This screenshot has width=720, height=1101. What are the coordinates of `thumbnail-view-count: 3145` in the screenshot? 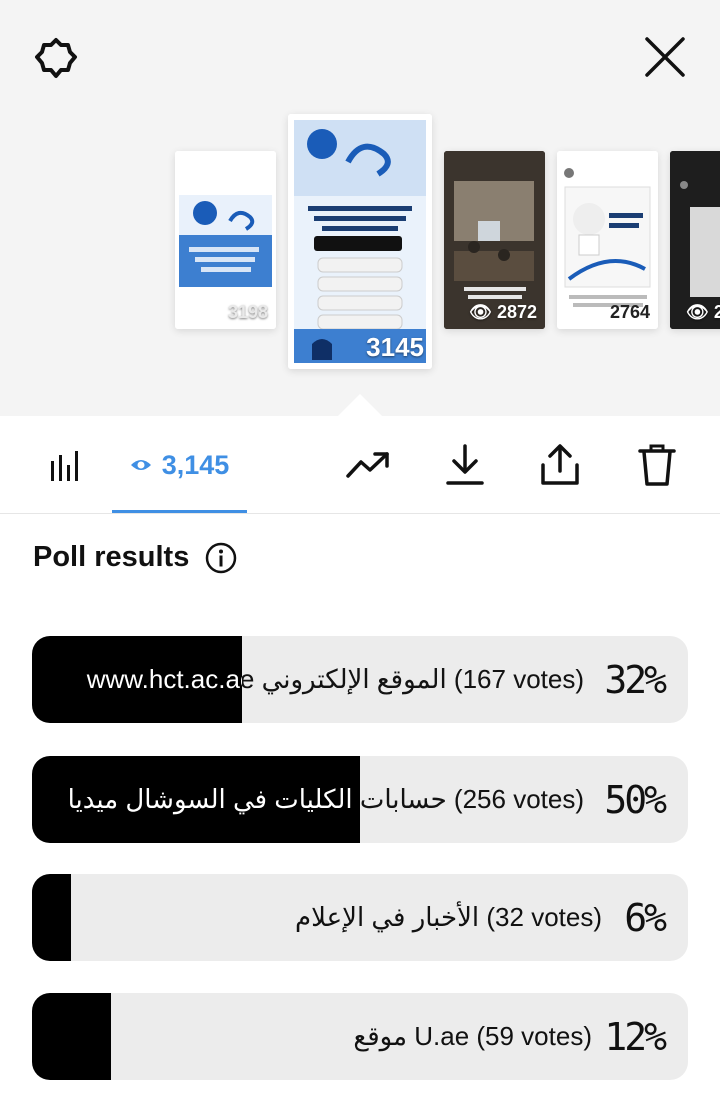 It's located at (395, 347).